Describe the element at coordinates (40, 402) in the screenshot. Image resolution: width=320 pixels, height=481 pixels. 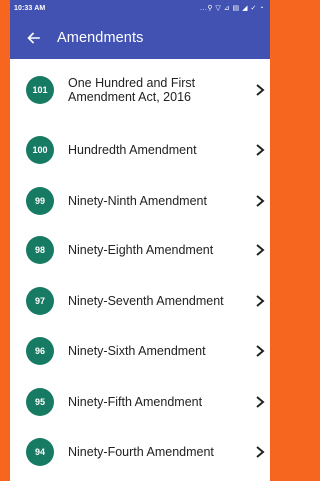
I see `amendment-number-badge: 95` at that location.